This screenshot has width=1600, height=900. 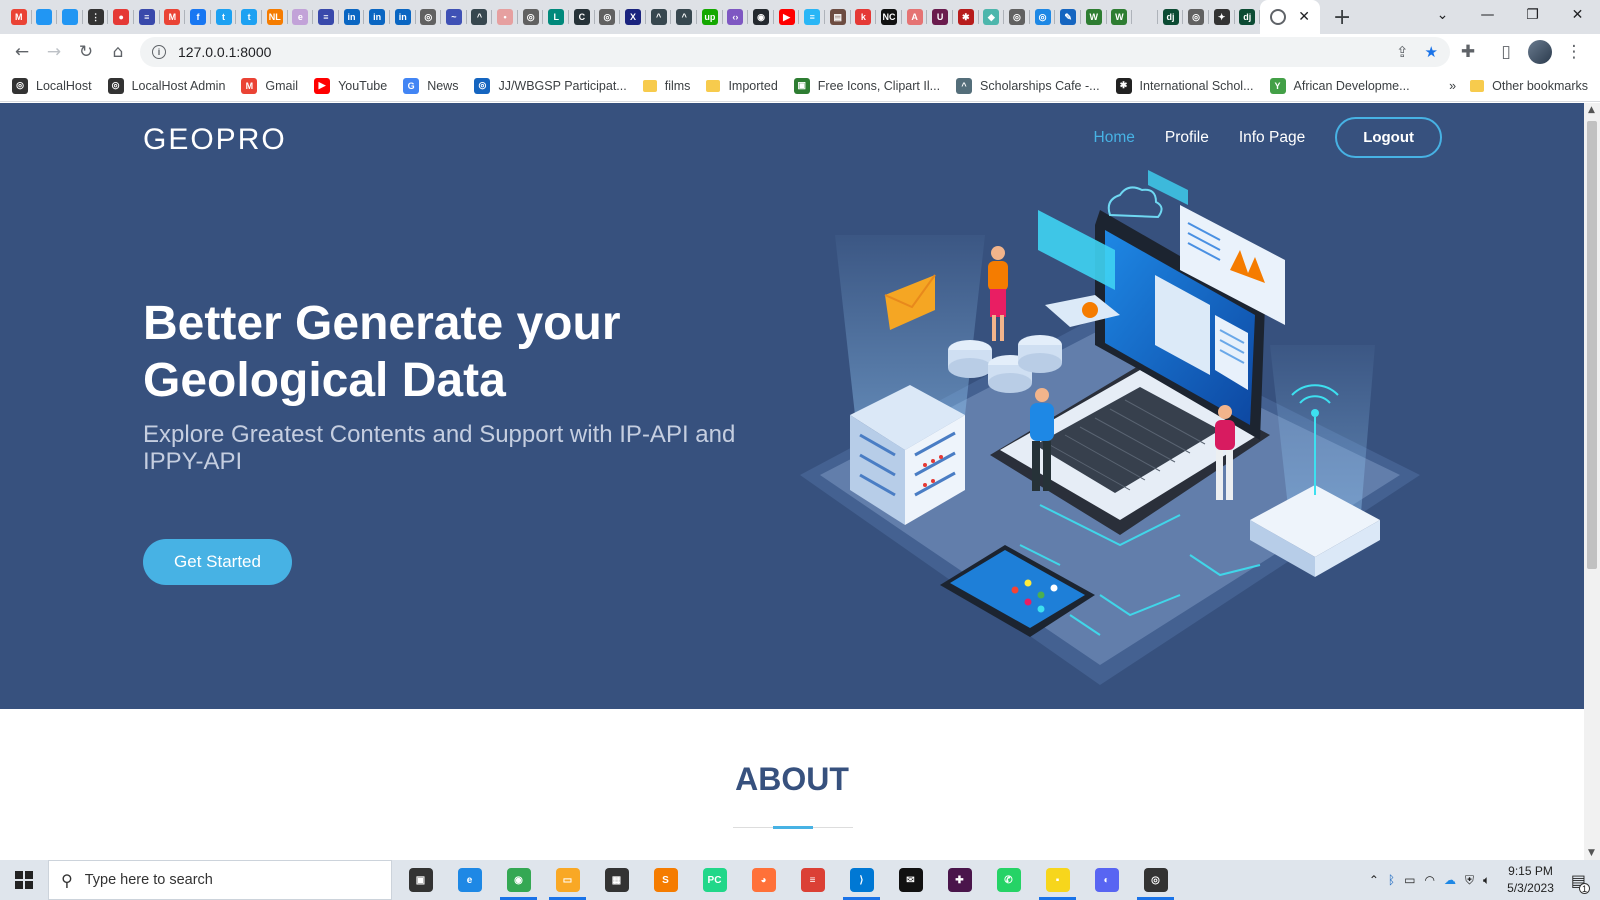 What do you see at coordinates (1591, 853) in the screenshot?
I see `scroll-down-icon: ▼` at bounding box center [1591, 853].